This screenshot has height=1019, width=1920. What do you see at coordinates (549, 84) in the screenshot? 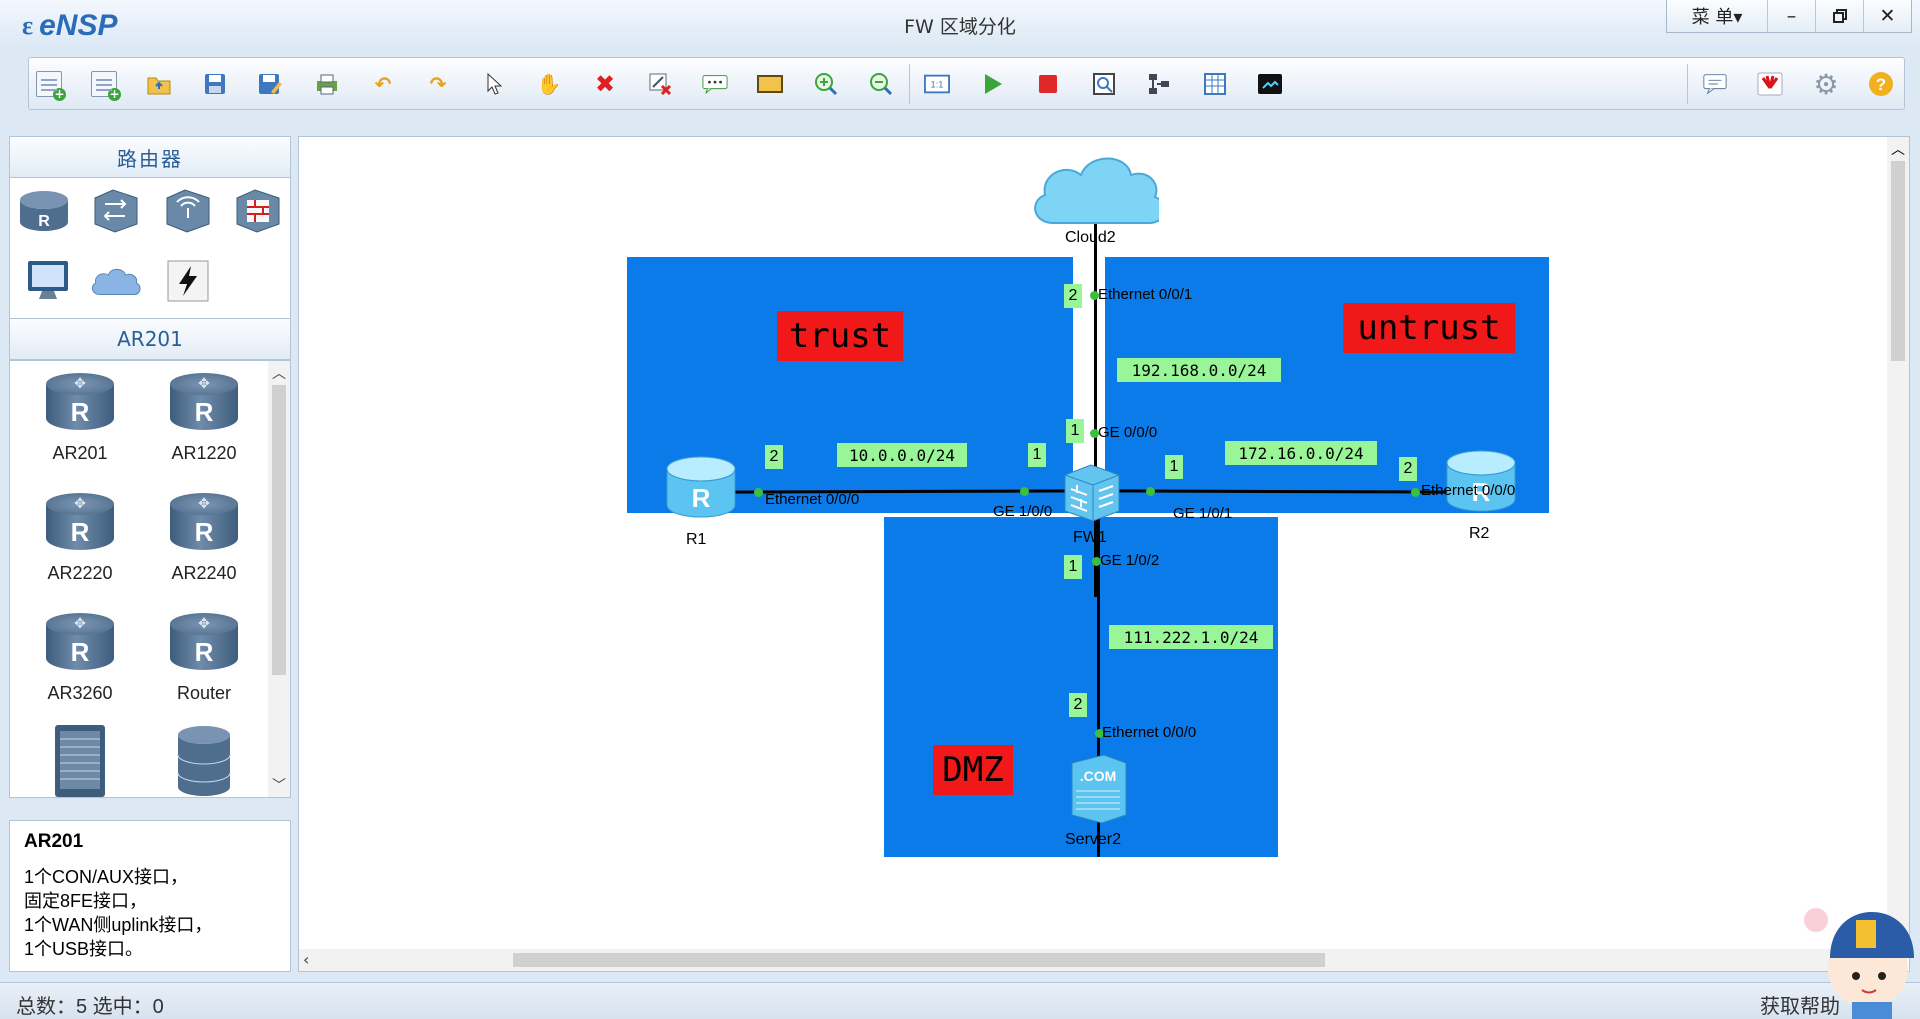
I see `pan-button: ✋` at bounding box center [549, 84].